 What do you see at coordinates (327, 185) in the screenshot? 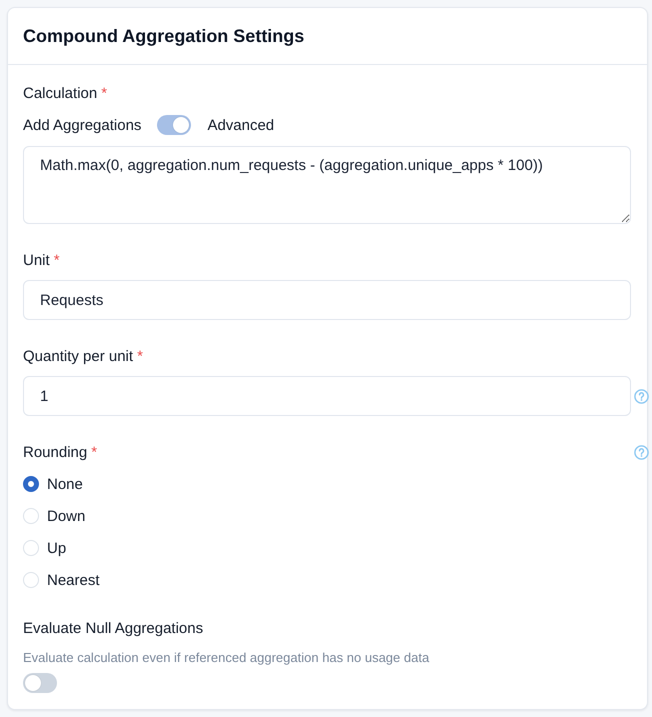
I see `calculation-field: Math.max(0, aggregation.num_requests - (aggregation.unique_apps * 100))` at bounding box center [327, 185].